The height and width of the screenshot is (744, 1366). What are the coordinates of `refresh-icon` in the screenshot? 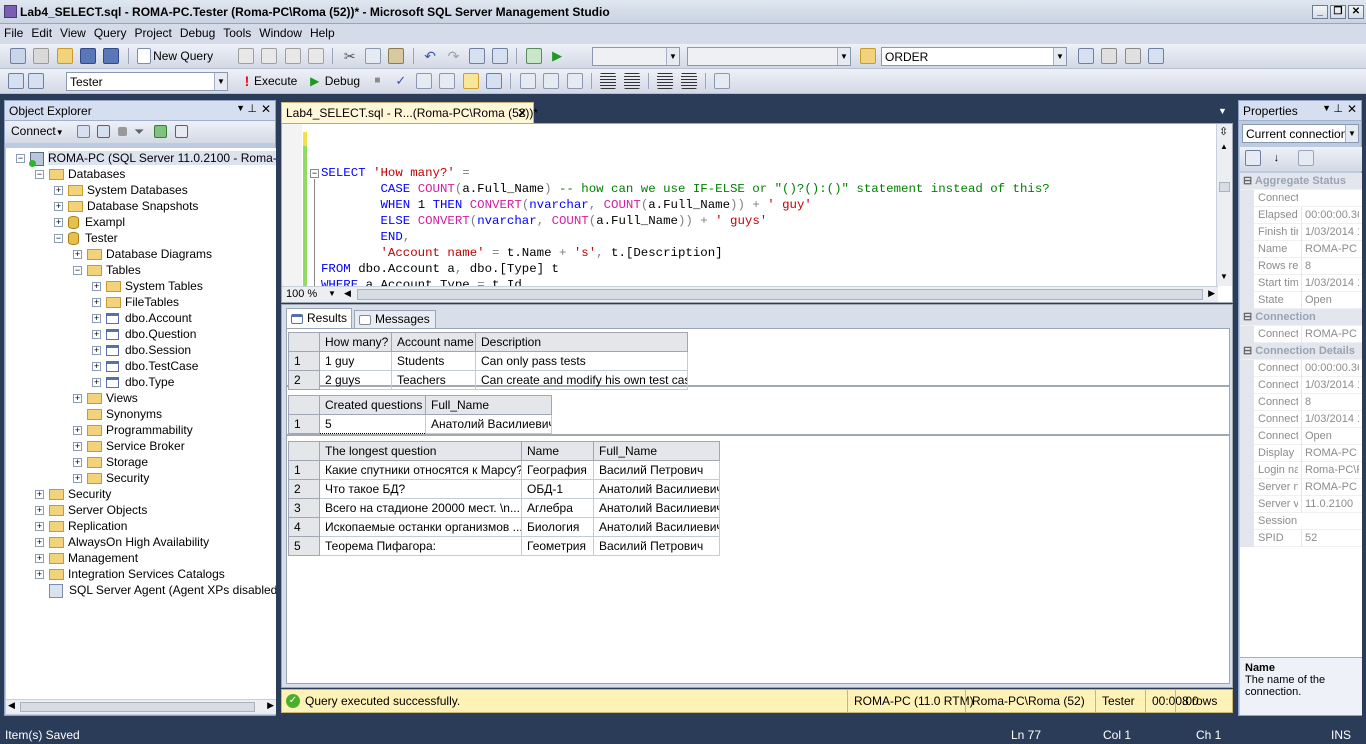 It's located at (161, 132).